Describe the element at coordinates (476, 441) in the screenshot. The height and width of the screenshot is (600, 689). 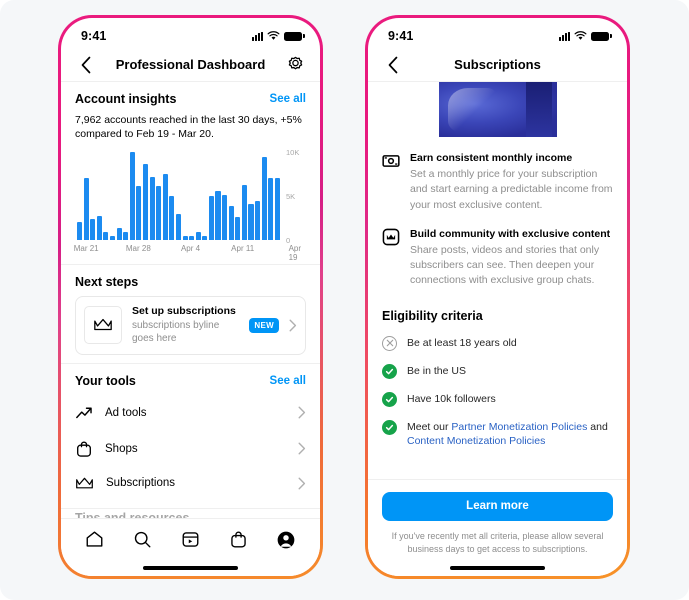
I see `content-monetization-policies-link: Content Monetization Policies` at that location.